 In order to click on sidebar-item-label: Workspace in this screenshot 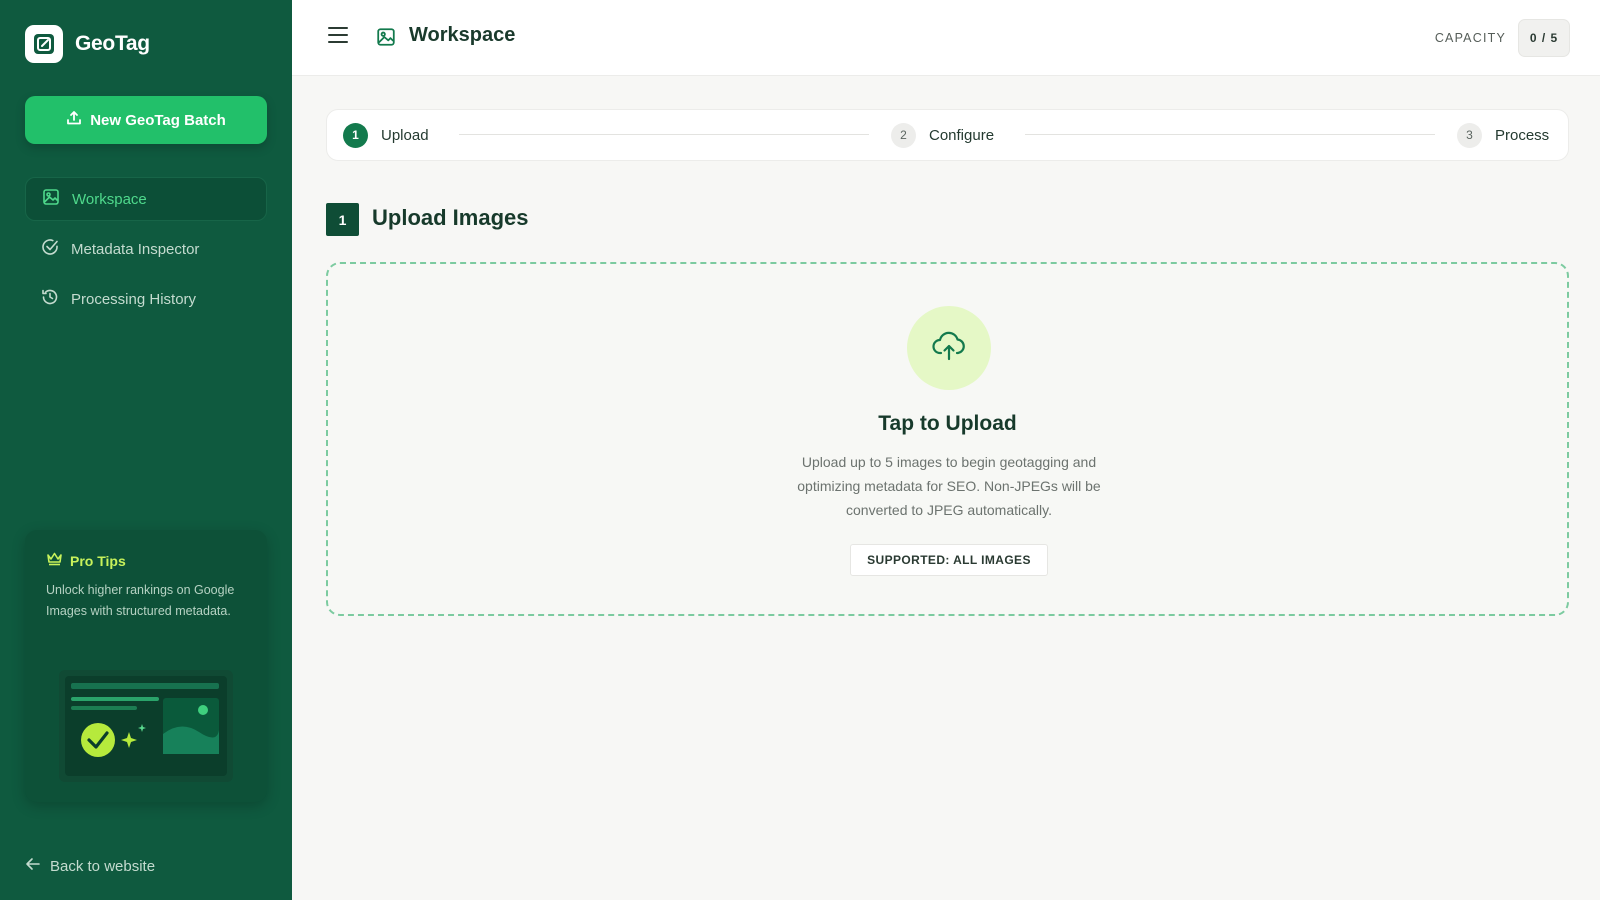, I will do `click(109, 199)`.